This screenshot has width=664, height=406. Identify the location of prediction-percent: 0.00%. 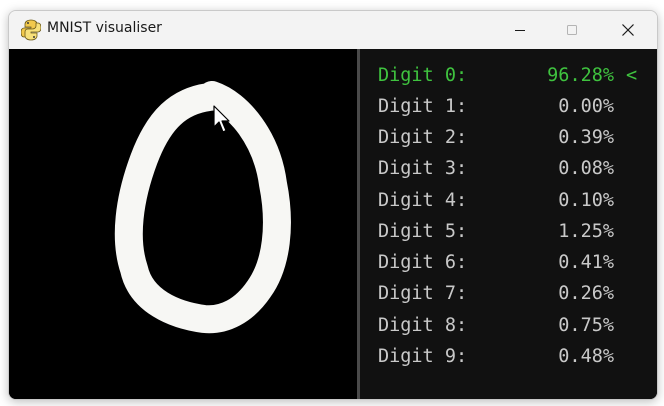
(586, 106).